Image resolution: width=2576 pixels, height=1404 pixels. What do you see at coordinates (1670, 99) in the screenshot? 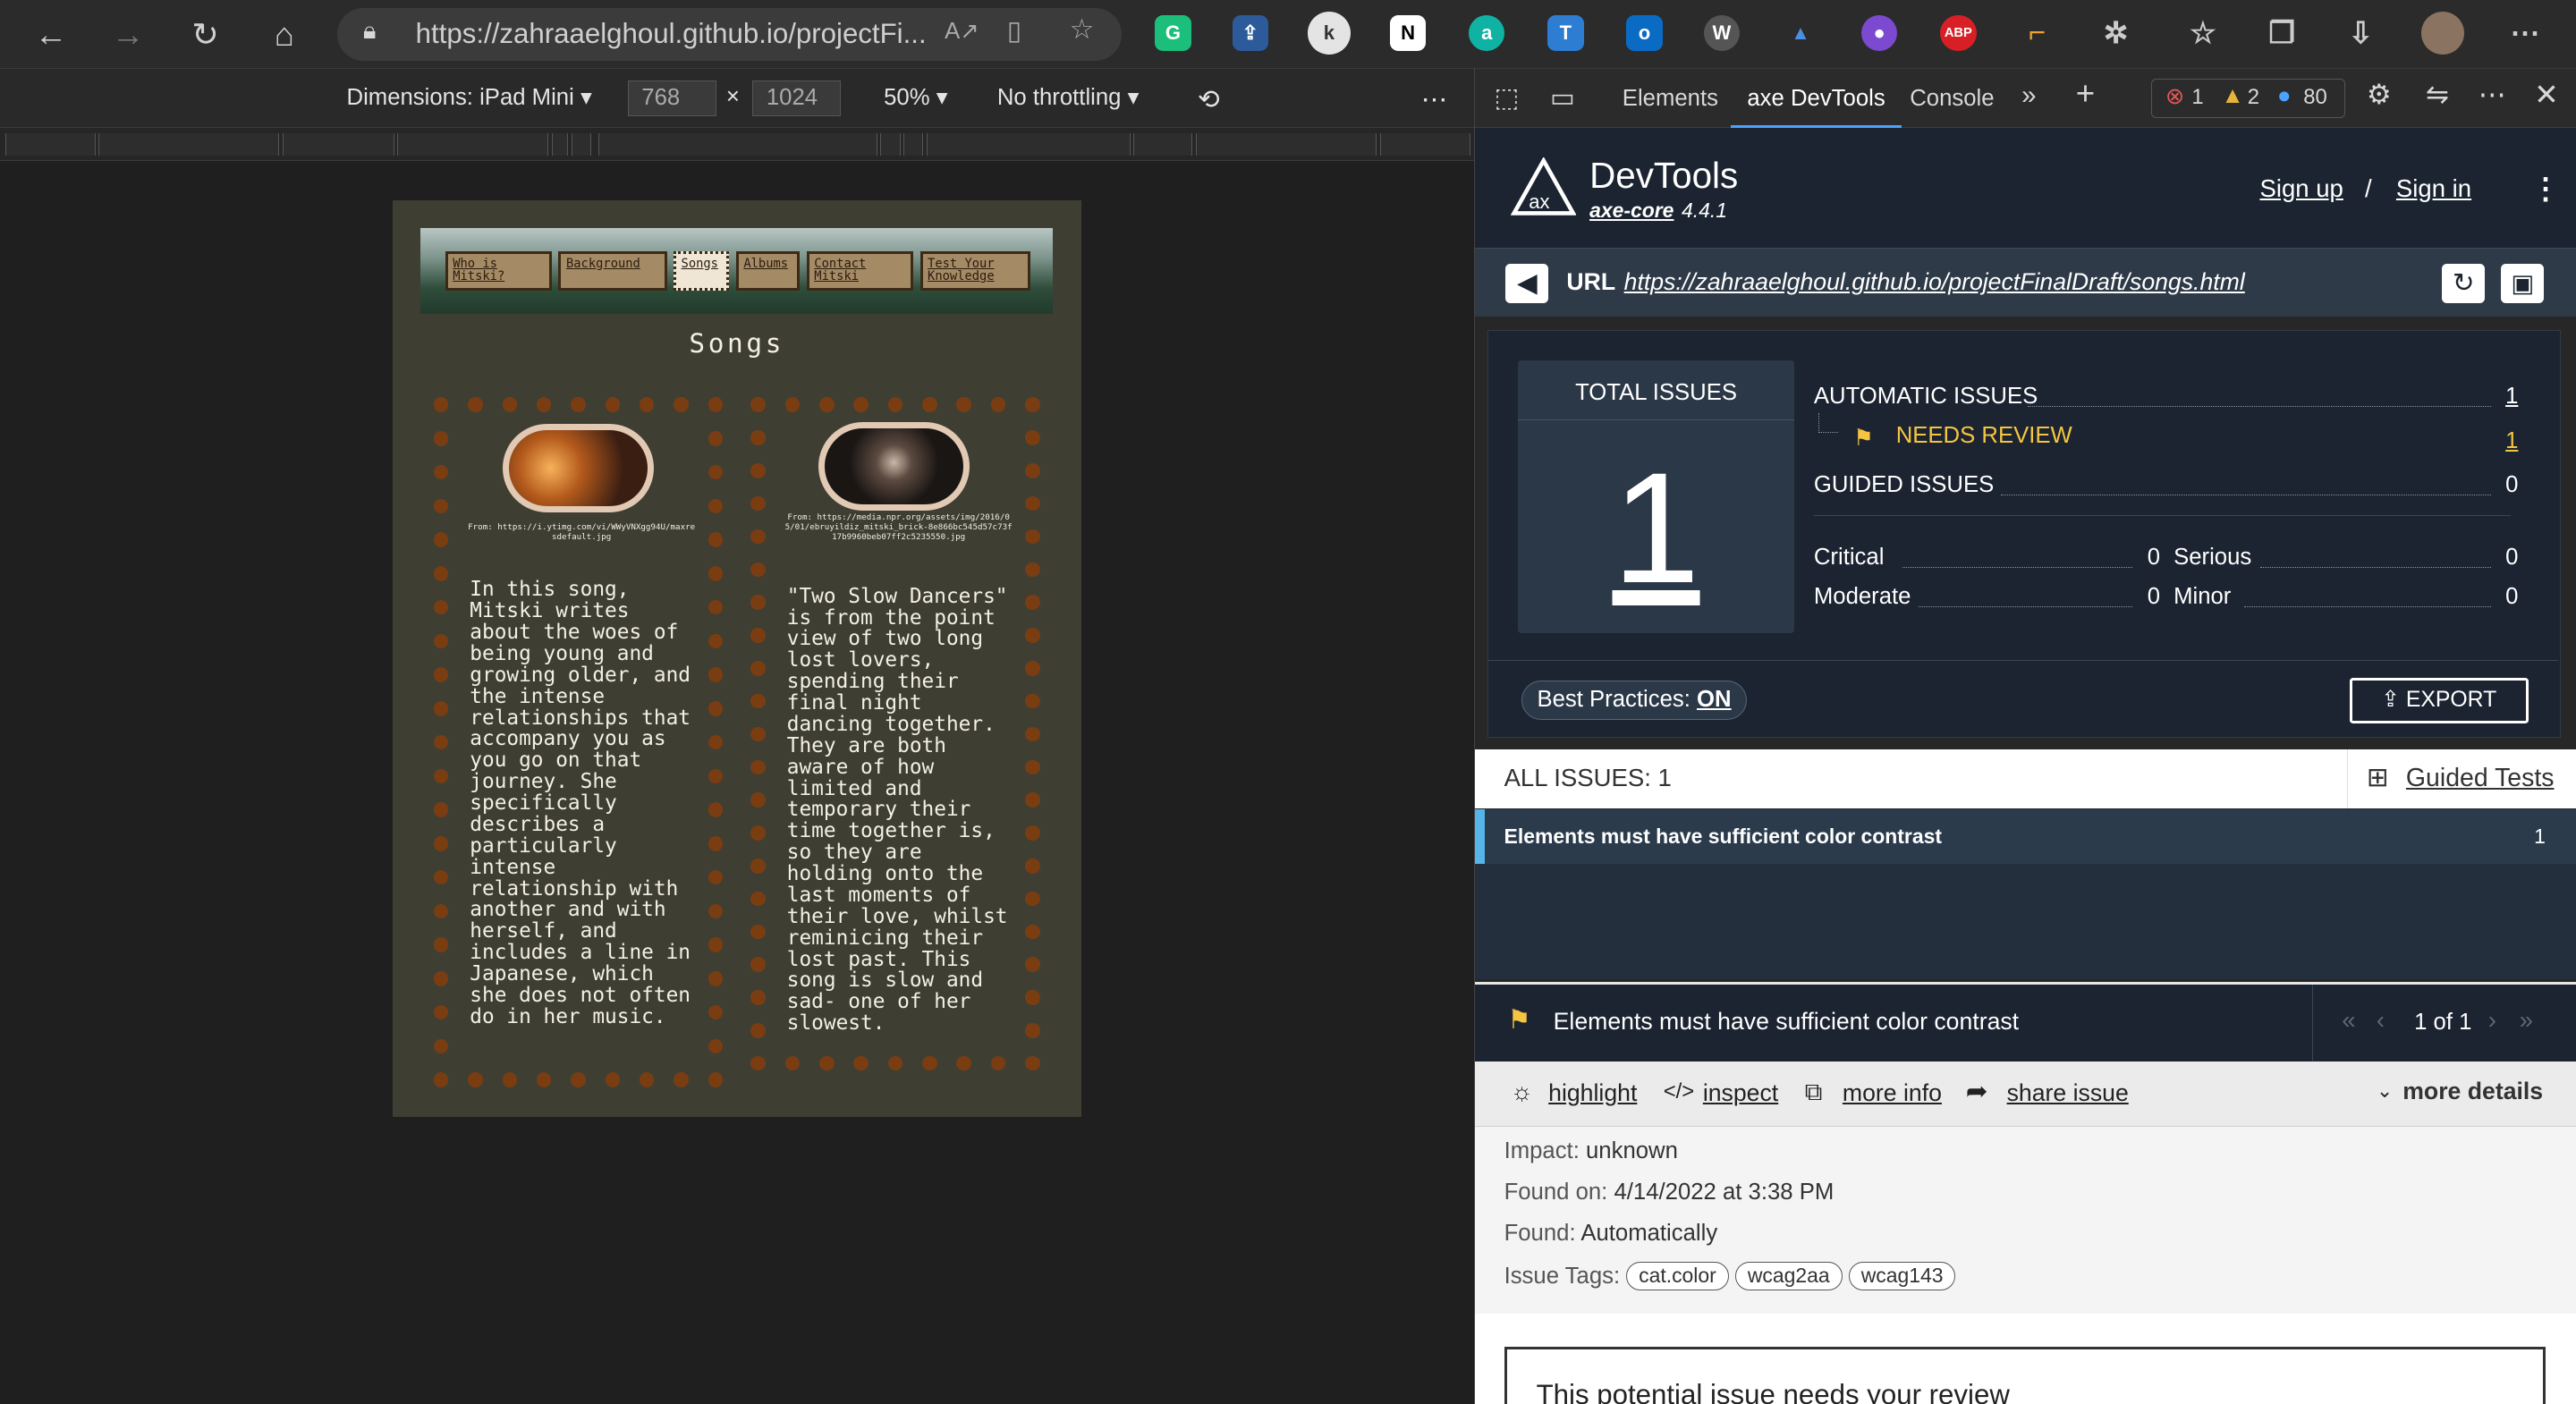
I see `tab-elements: Elements` at bounding box center [1670, 99].